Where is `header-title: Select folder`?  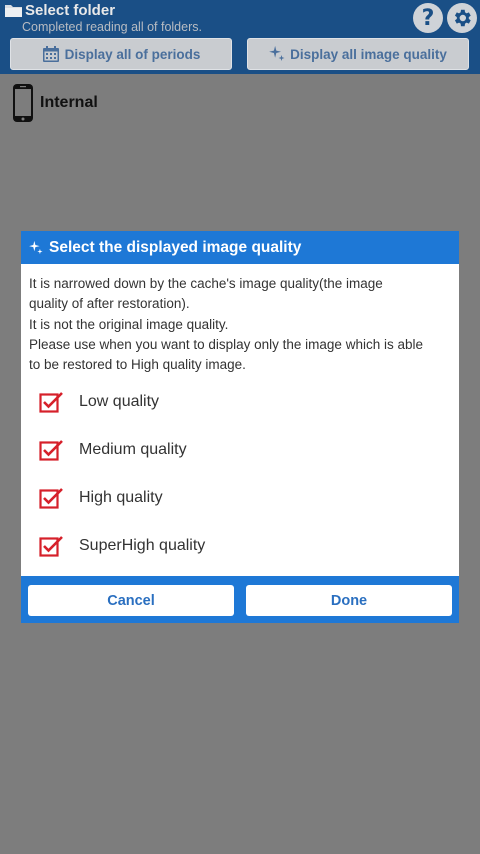
header-title: Select folder is located at coordinates (70, 10).